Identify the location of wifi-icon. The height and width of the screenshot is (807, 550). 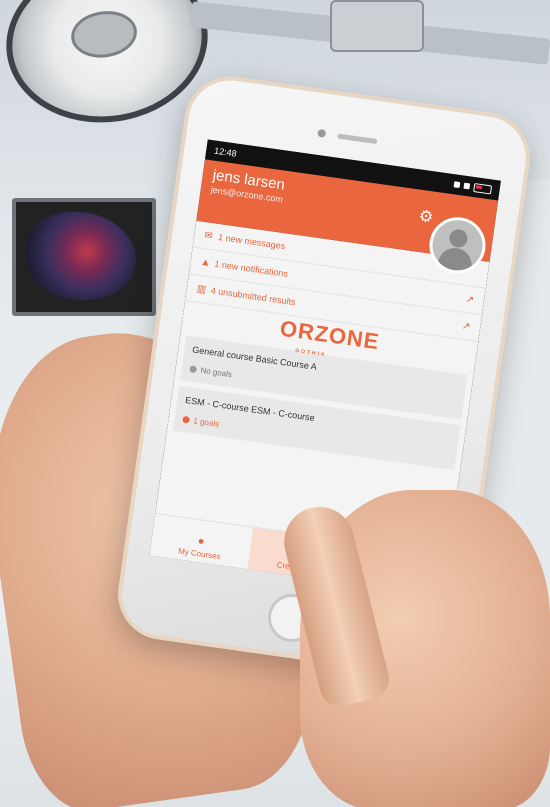
(467, 186).